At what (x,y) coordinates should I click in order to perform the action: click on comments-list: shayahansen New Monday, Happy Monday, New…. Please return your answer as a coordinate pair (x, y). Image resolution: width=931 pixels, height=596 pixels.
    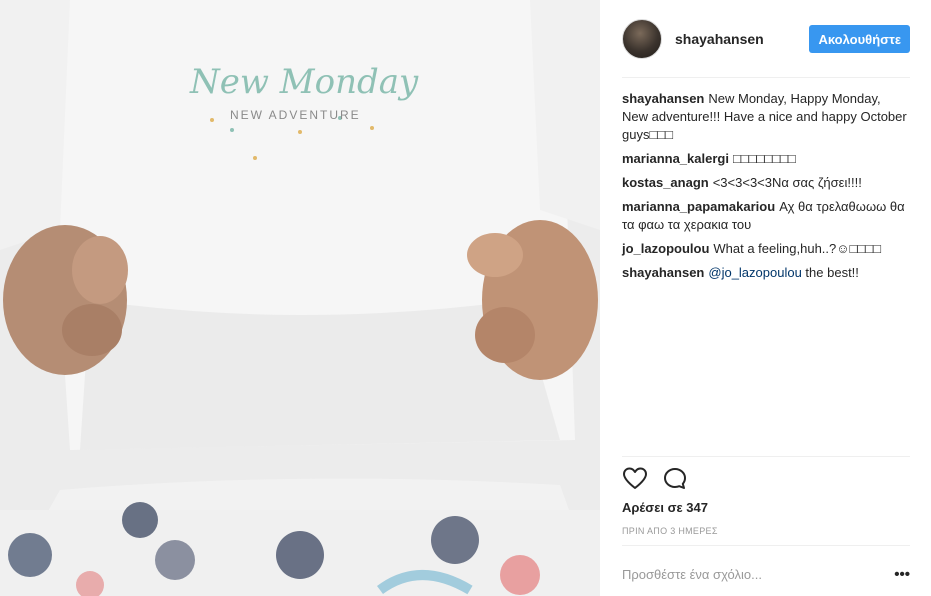
    Looking at the image, I should click on (766, 189).